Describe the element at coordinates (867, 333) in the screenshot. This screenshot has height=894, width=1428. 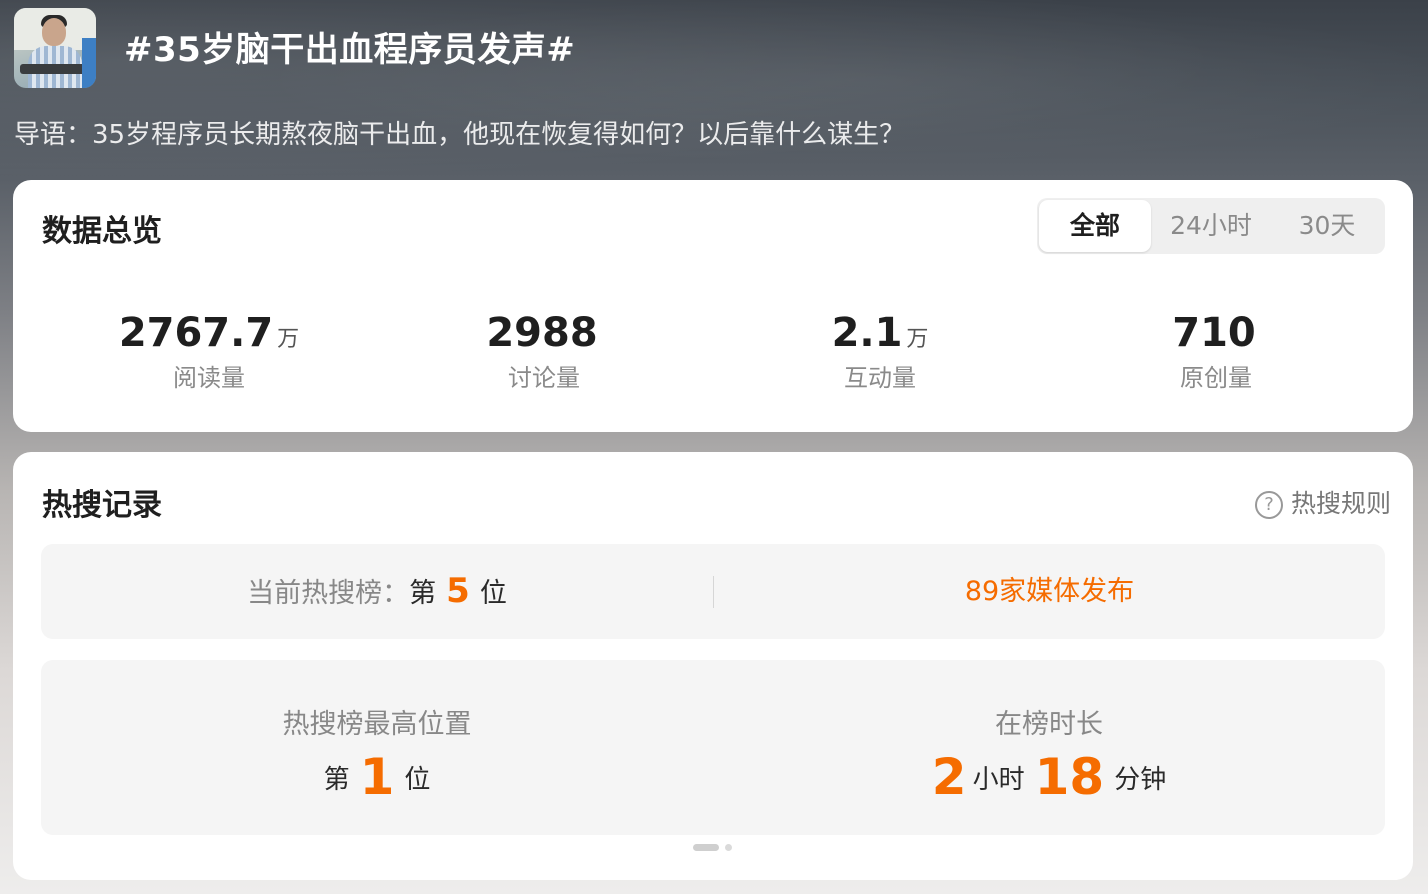
I see `stat-interactions-number: 2.1` at that location.